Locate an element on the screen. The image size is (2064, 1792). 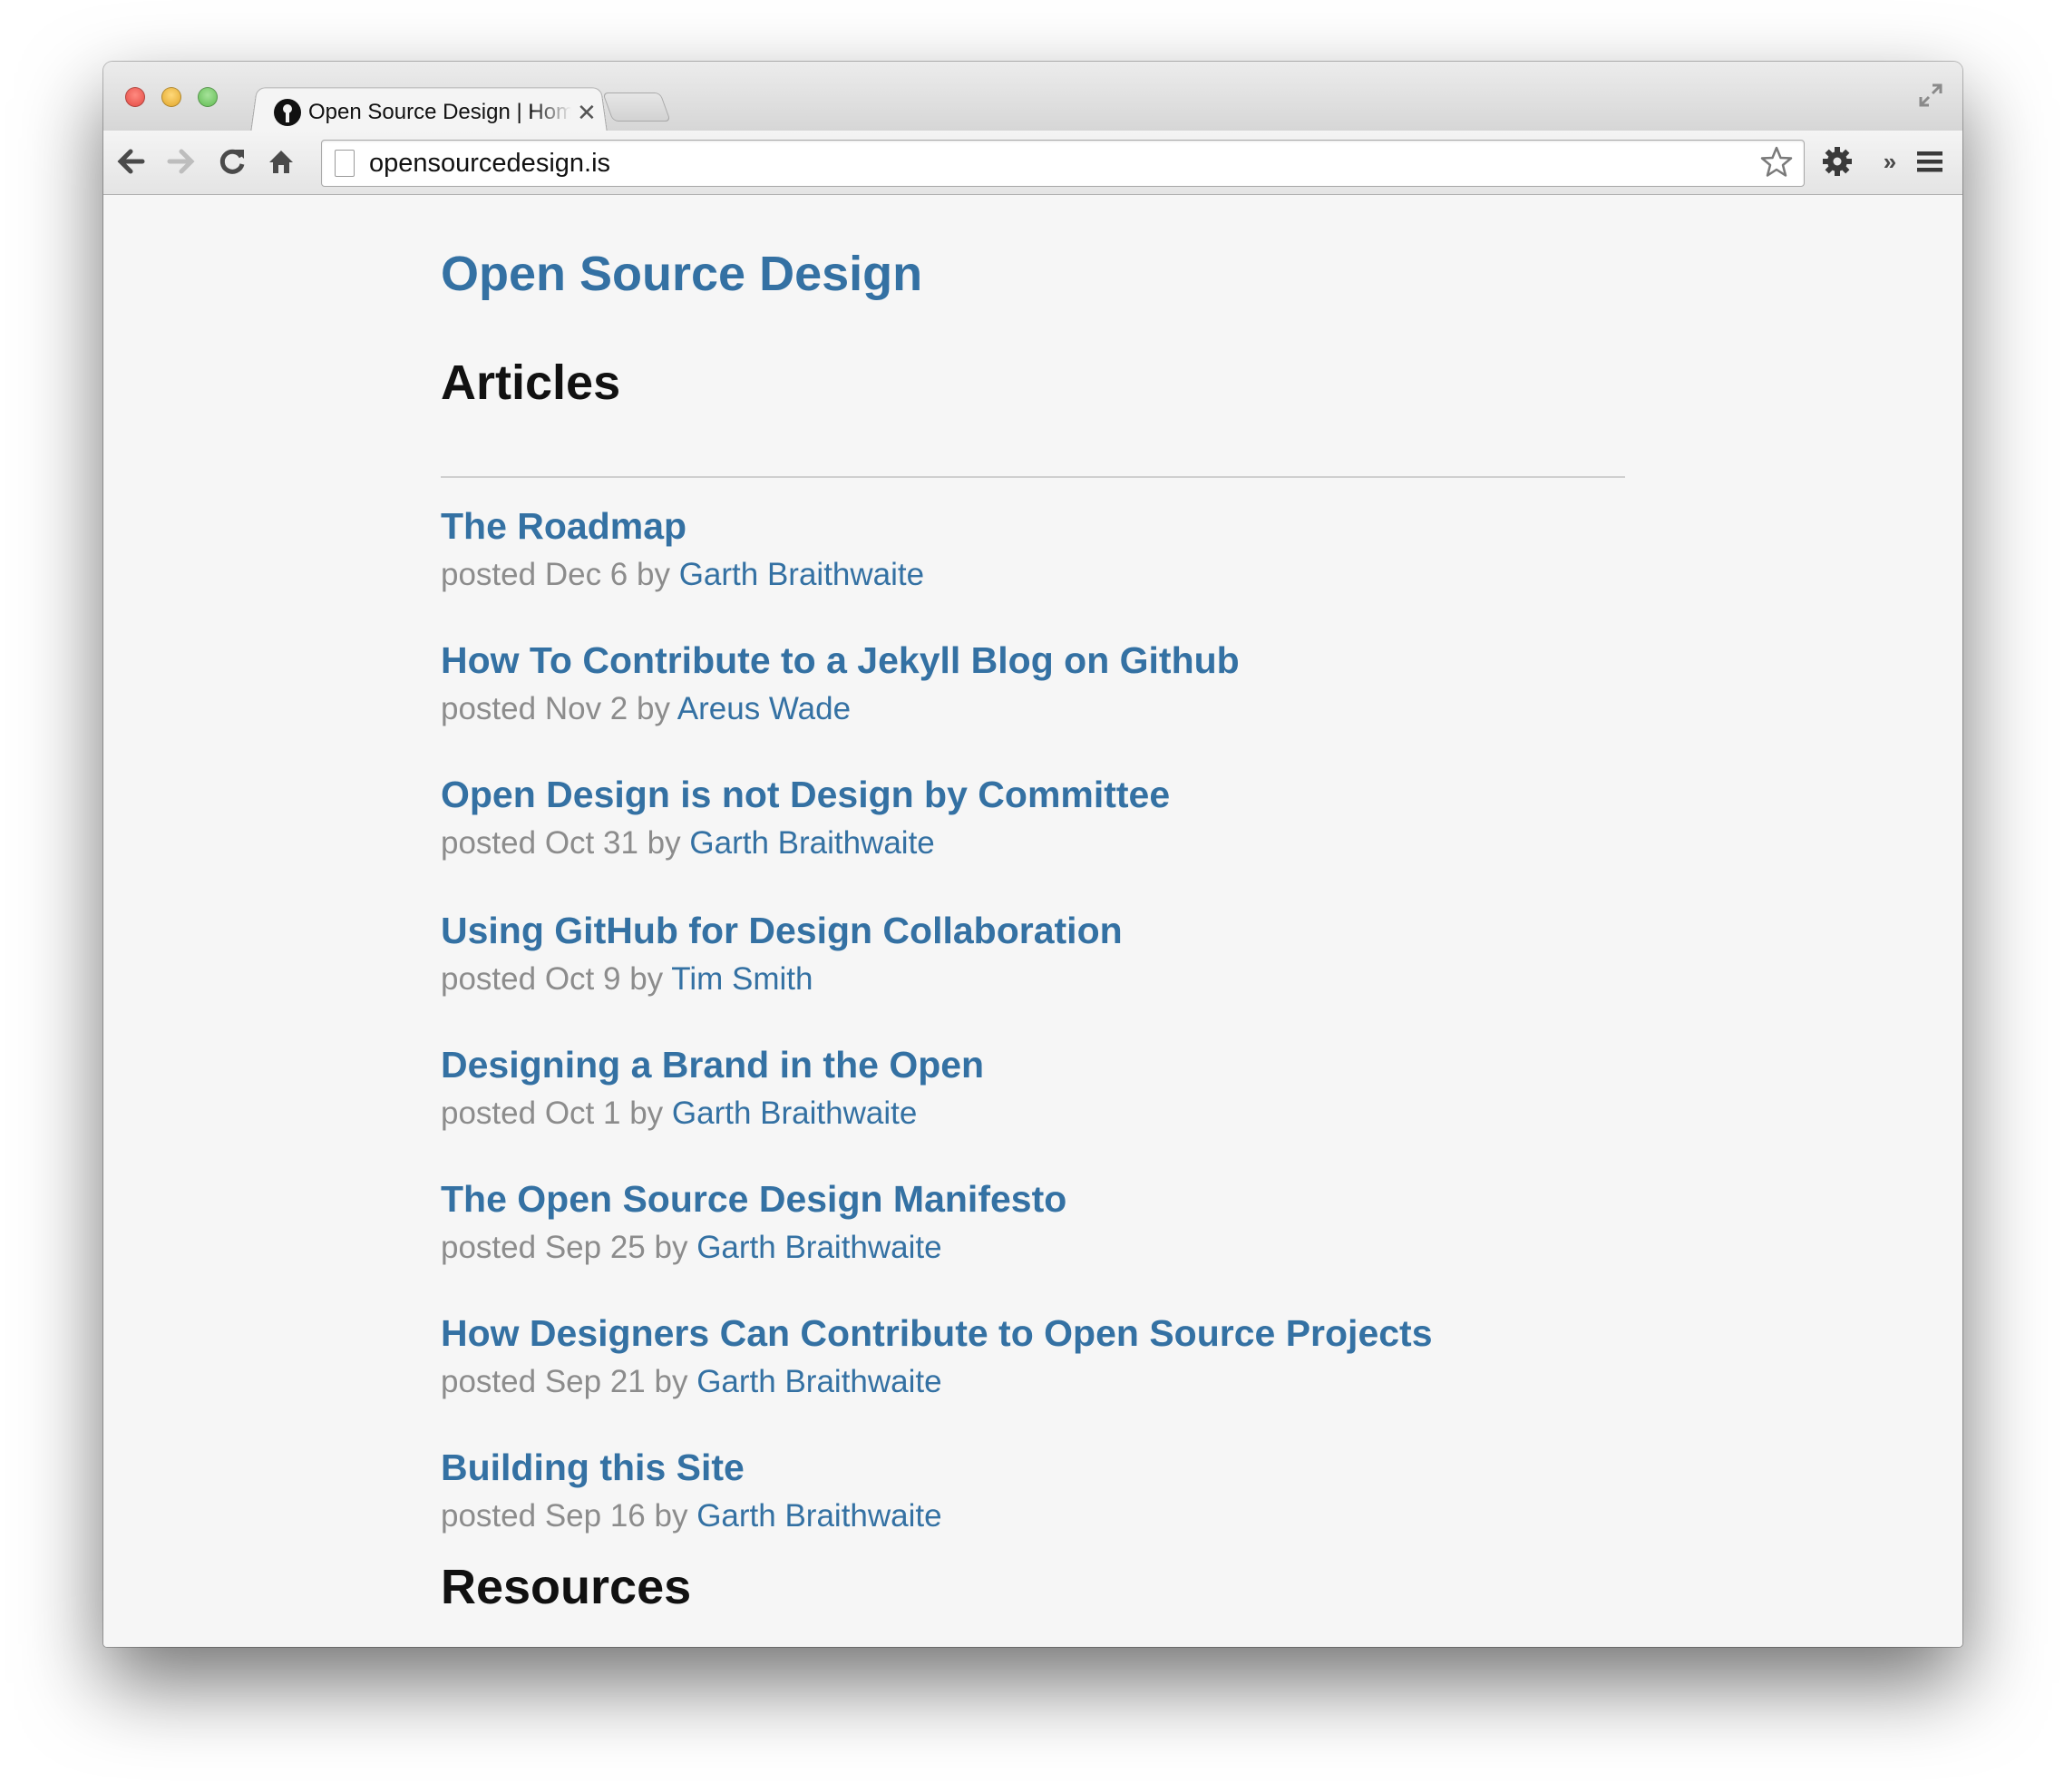
address-bar: opensourcedesign.is is located at coordinates (1063, 163).